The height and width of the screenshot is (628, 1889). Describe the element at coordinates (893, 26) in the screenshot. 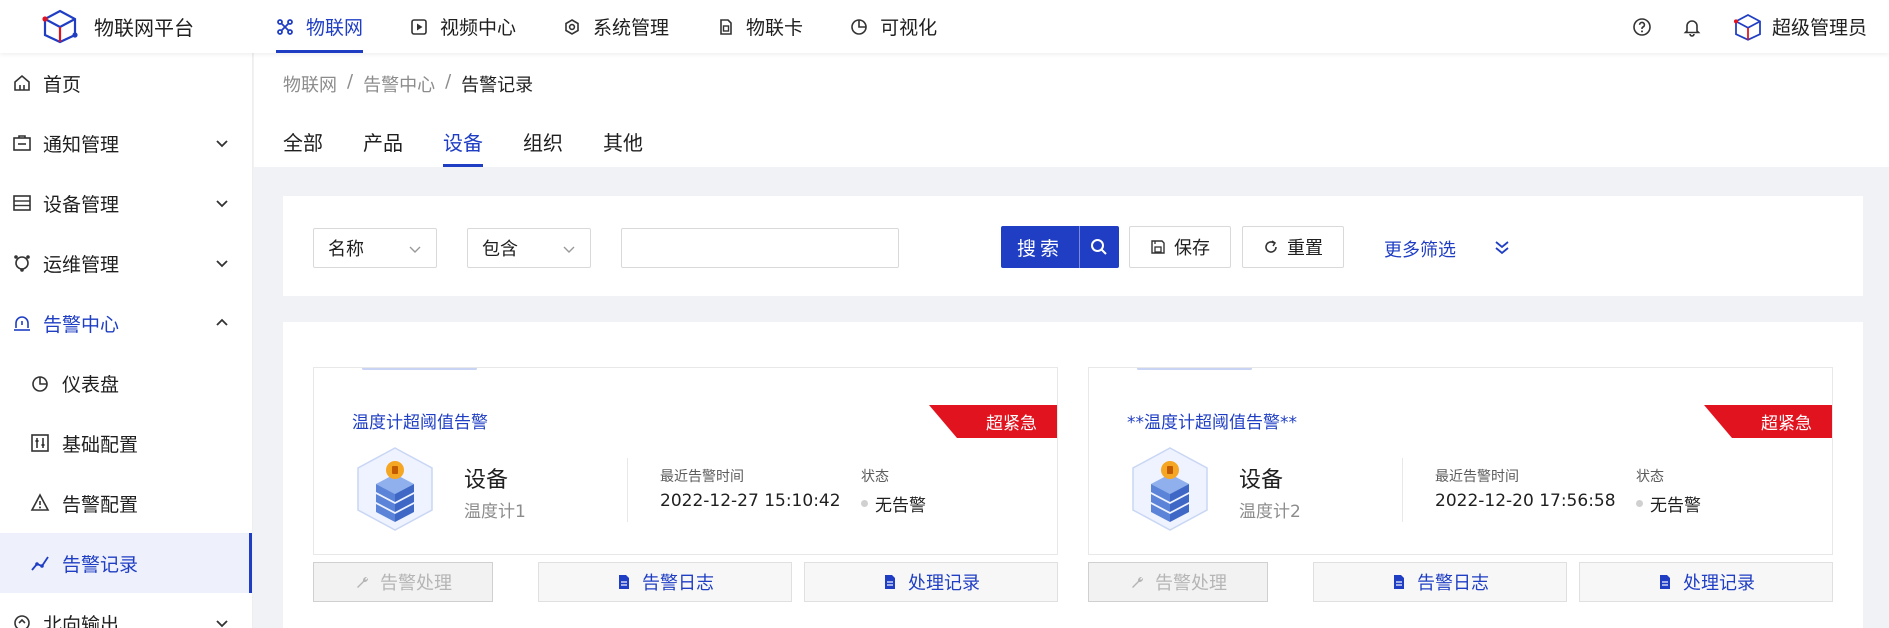

I see `topnav-item-visualization: 可视化` at that location.